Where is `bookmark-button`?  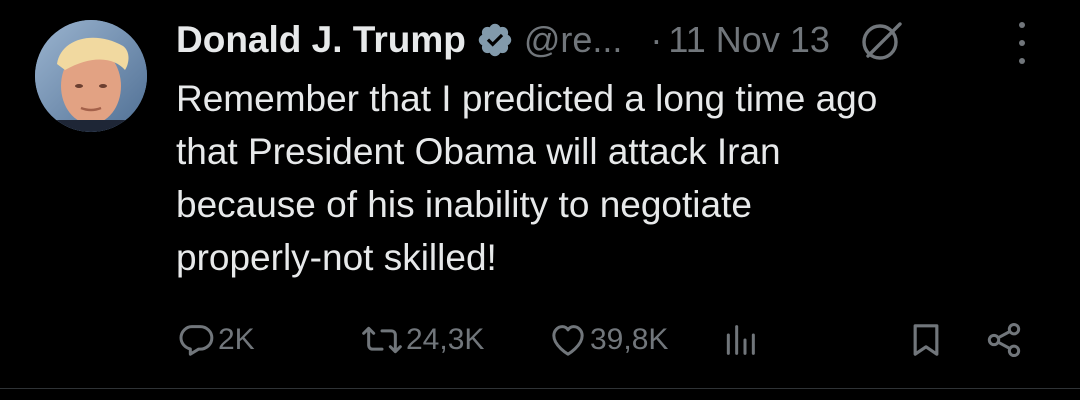 bookmark-button is located at coordinates (926, 340).